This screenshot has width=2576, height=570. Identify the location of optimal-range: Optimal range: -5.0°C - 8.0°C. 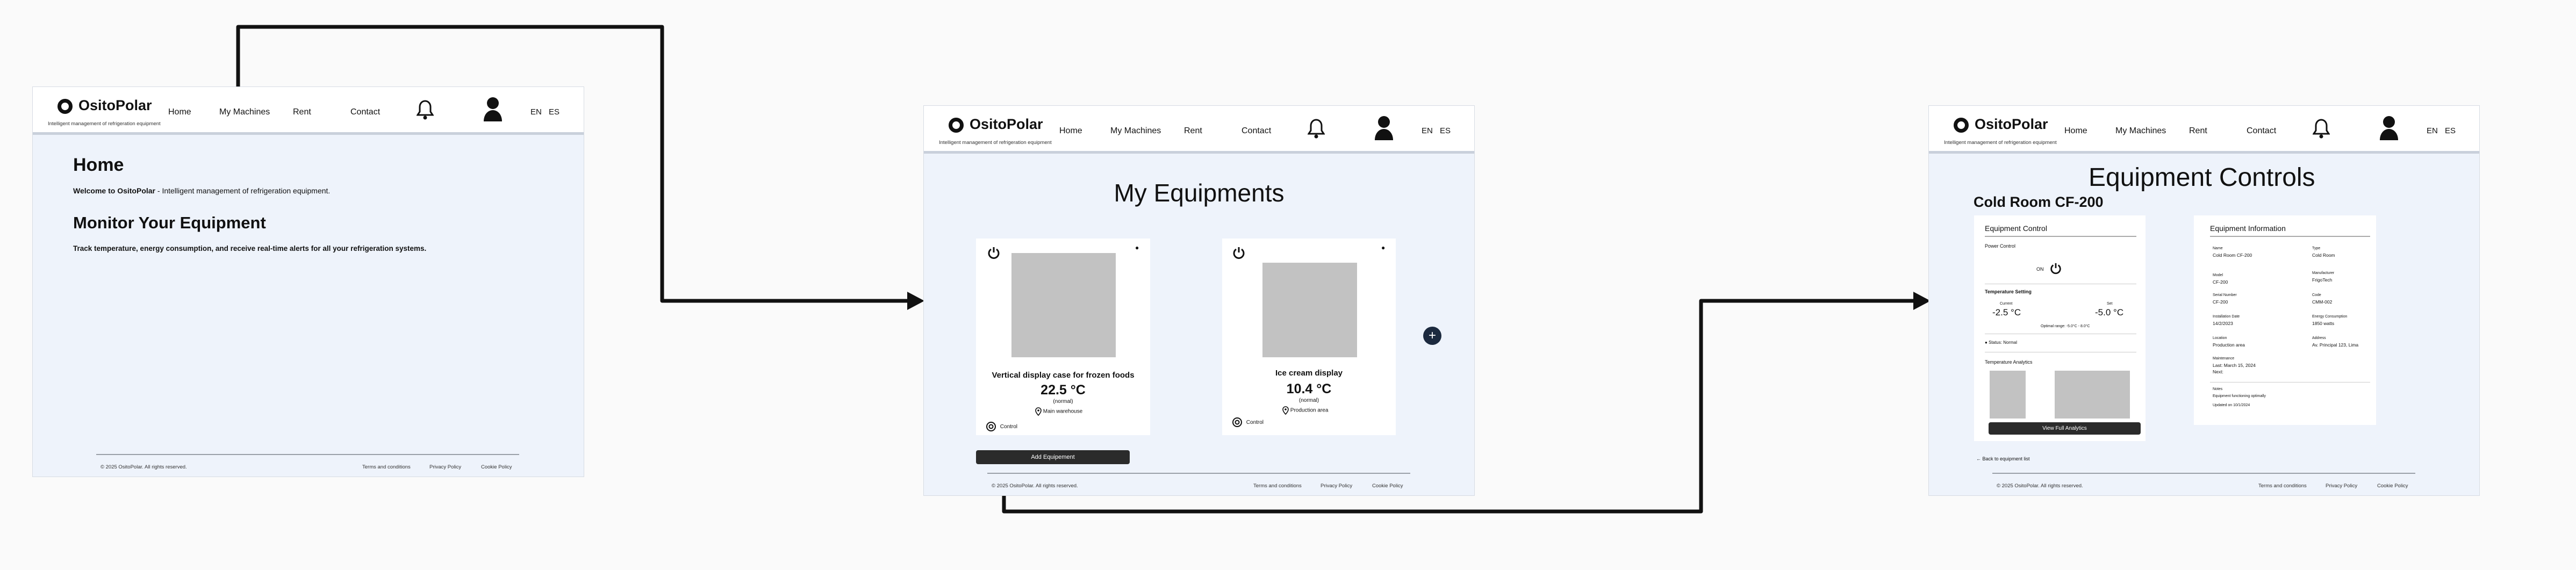
(2065, 326).